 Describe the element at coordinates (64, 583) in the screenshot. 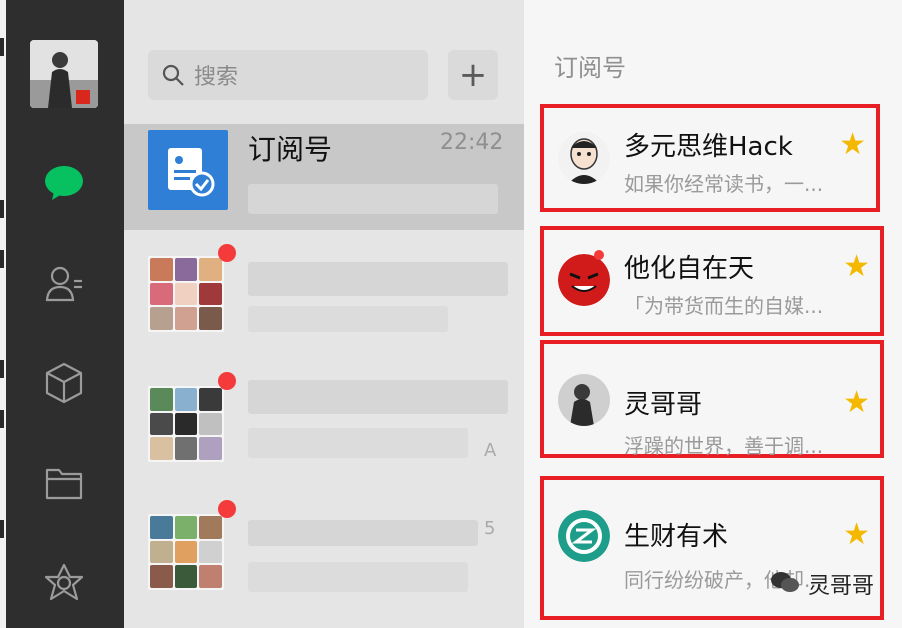

I see `moments-icon` at that location.